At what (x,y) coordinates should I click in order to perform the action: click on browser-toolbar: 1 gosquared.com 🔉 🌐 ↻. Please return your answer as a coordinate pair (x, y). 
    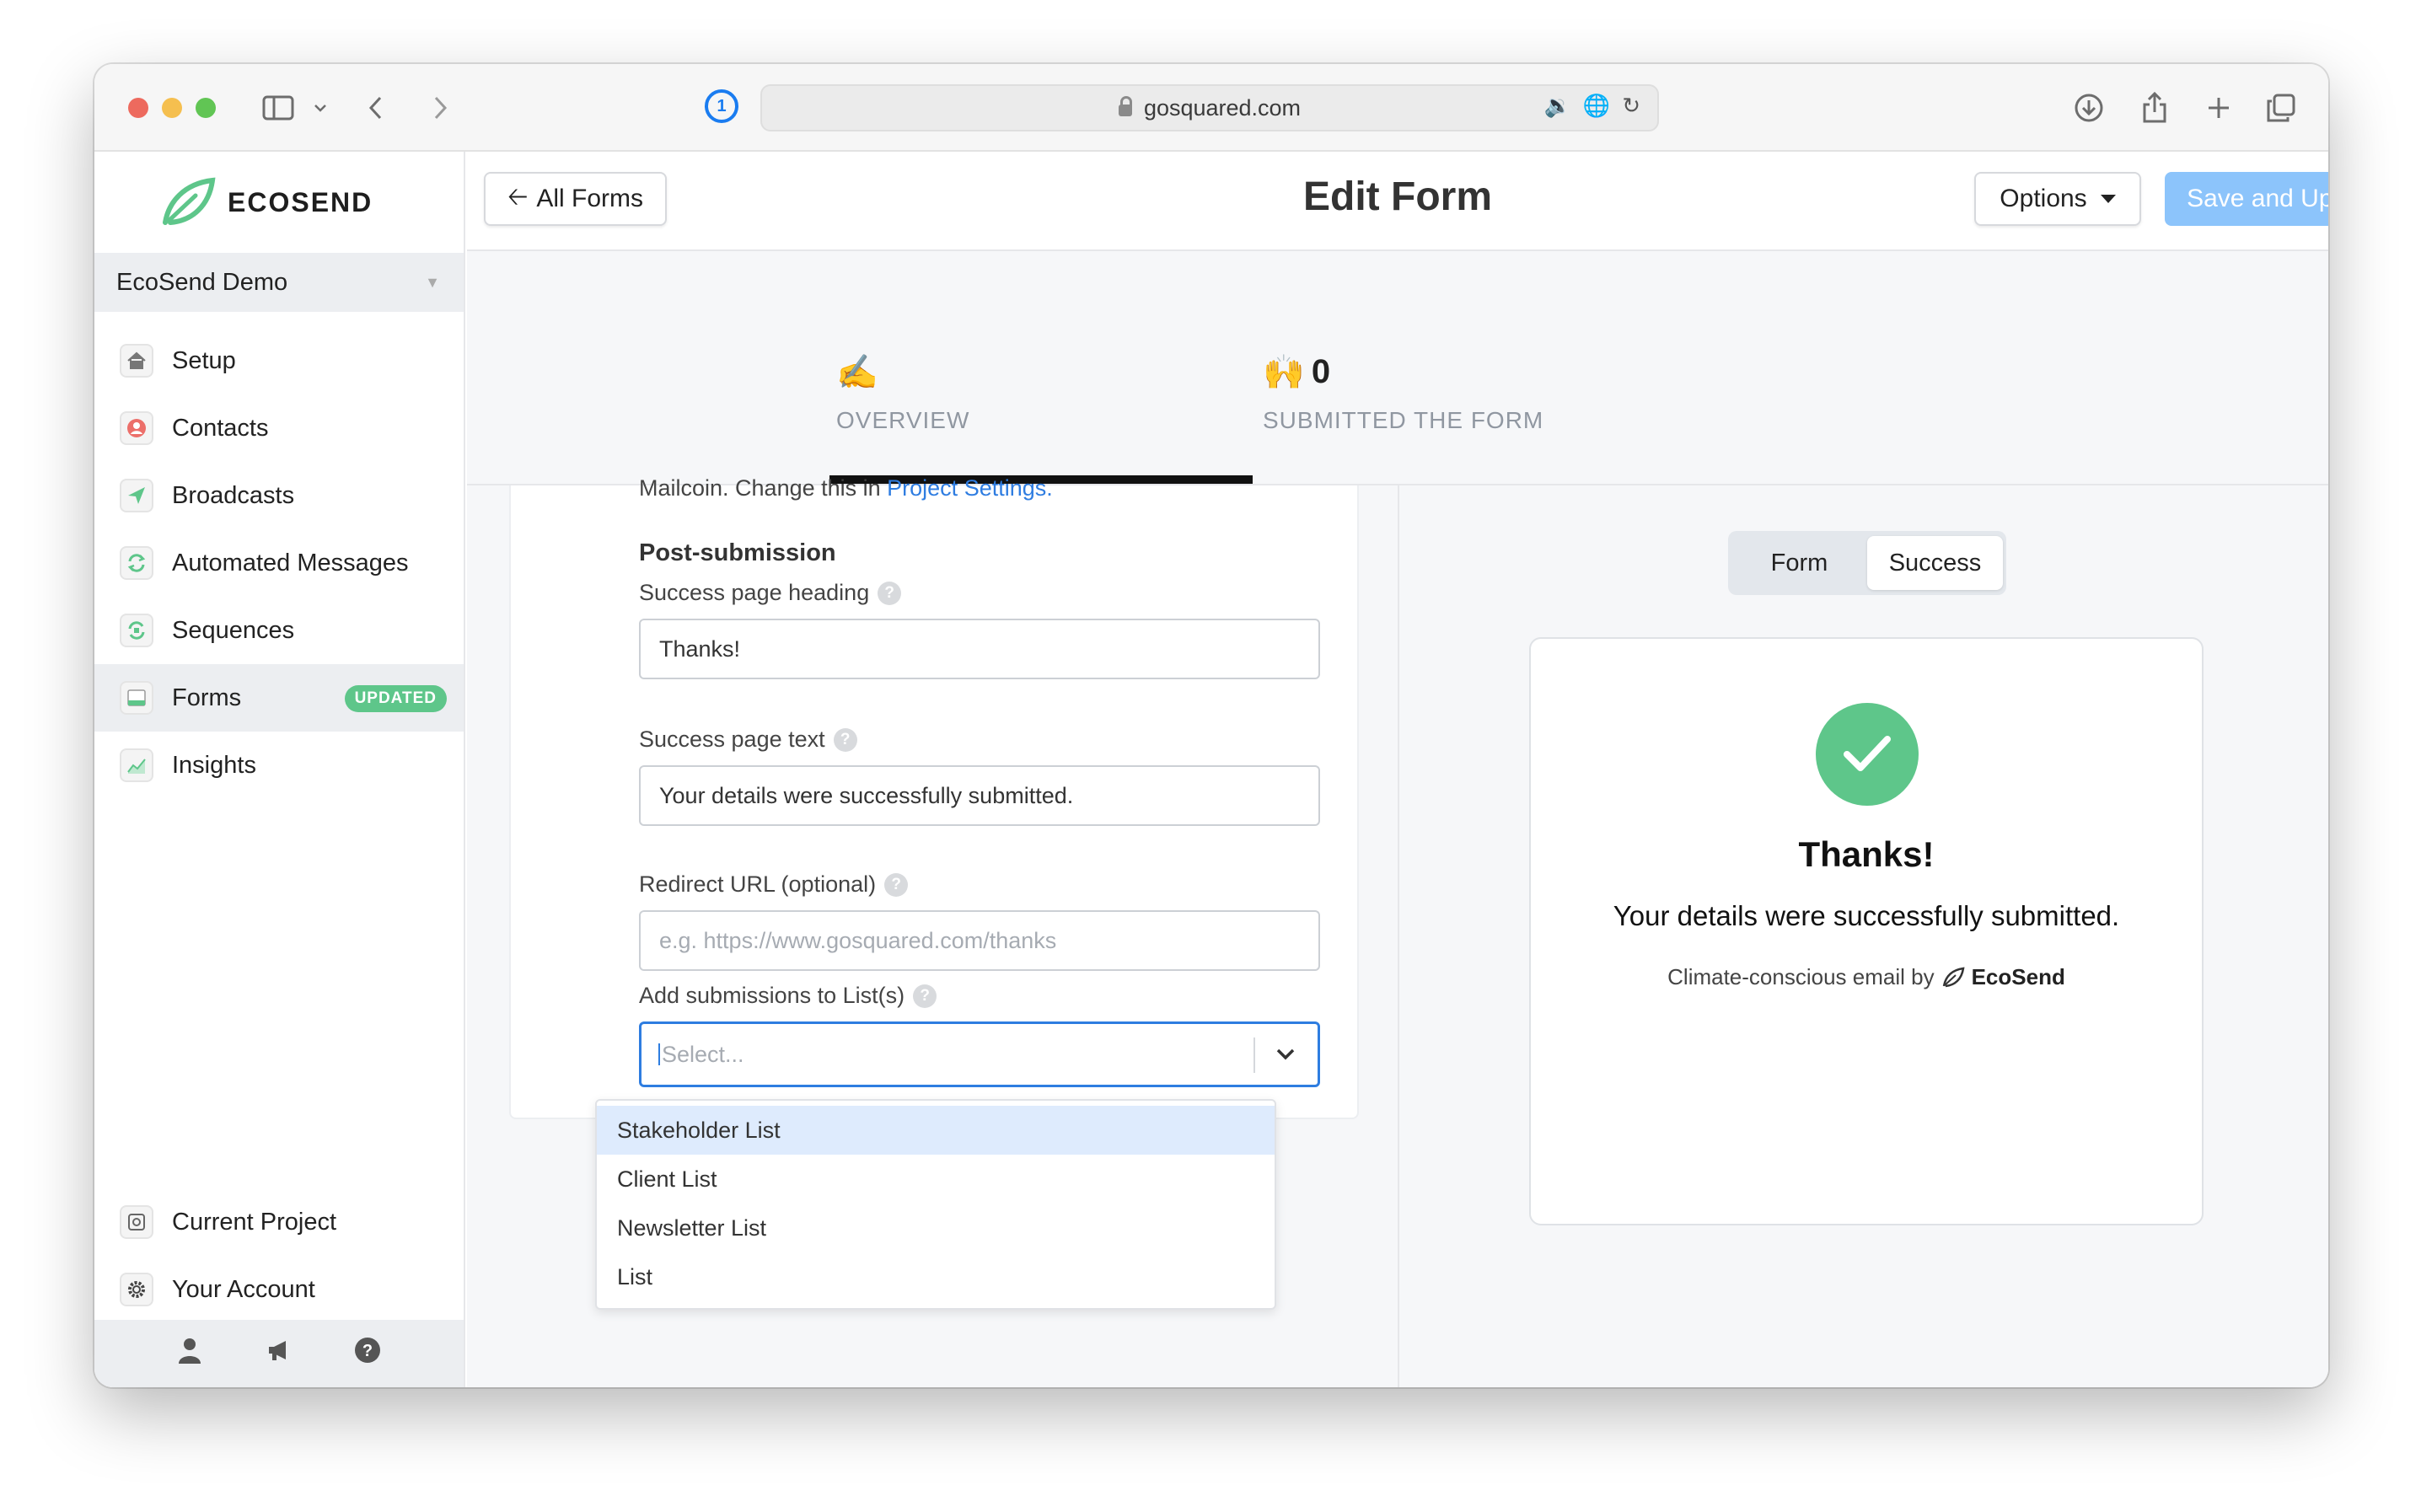
    Looking at the image, I should click on (1211, 108).